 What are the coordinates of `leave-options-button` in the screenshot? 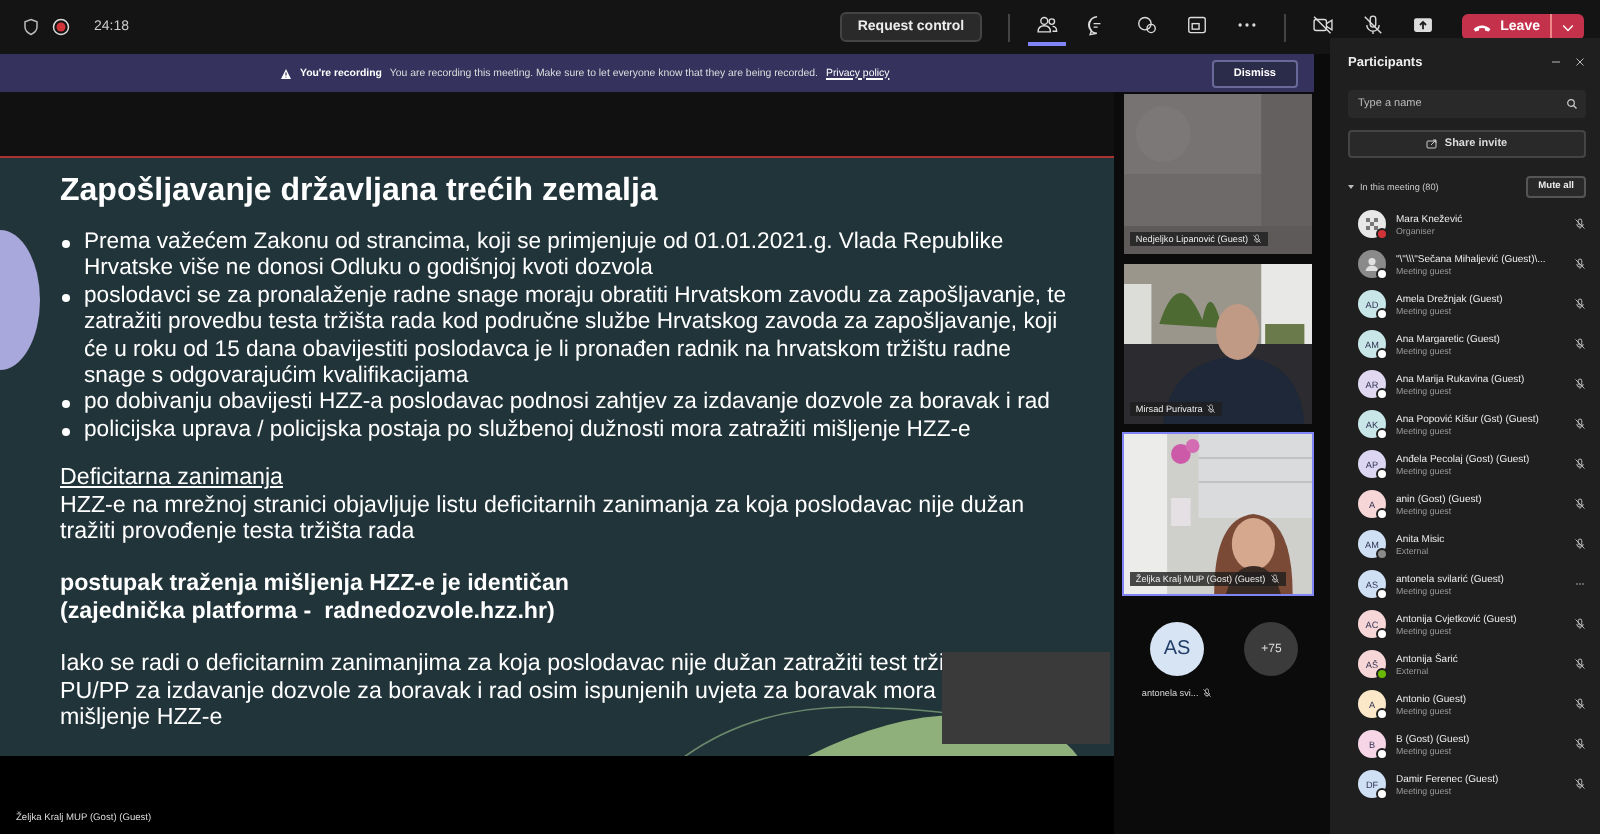 It's located at (1567, 27).